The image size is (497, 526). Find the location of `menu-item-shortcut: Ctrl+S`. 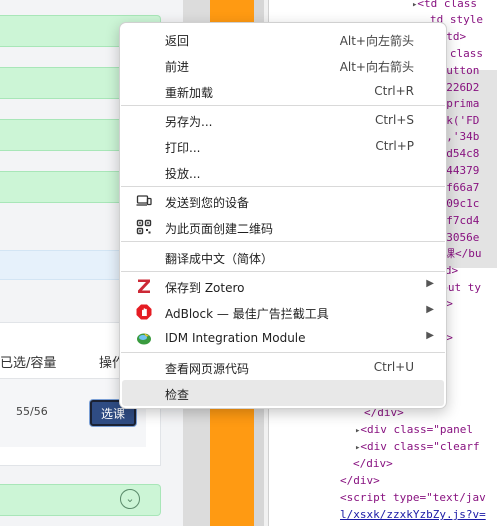

menu-item-shortcut: Ctrl+S is located at coordinates (394, 120).